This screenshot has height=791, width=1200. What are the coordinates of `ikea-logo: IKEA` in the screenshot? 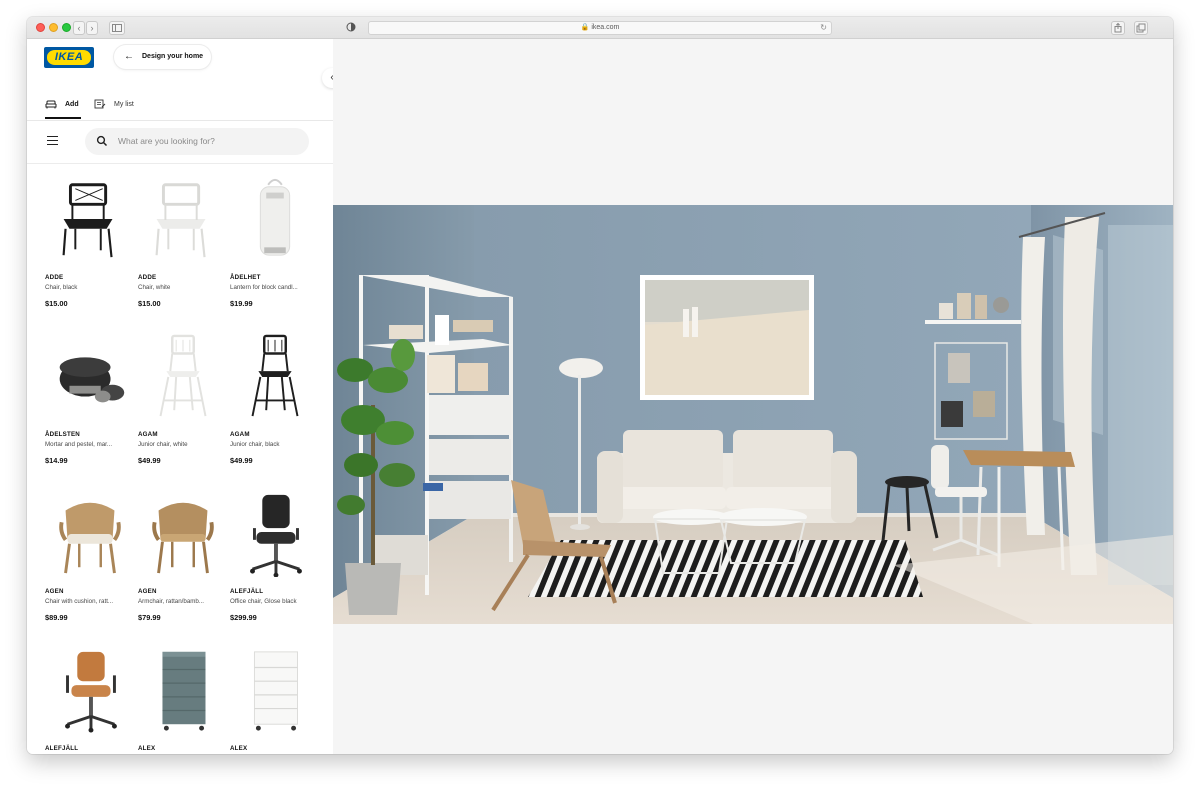 It's located at (69, 57).